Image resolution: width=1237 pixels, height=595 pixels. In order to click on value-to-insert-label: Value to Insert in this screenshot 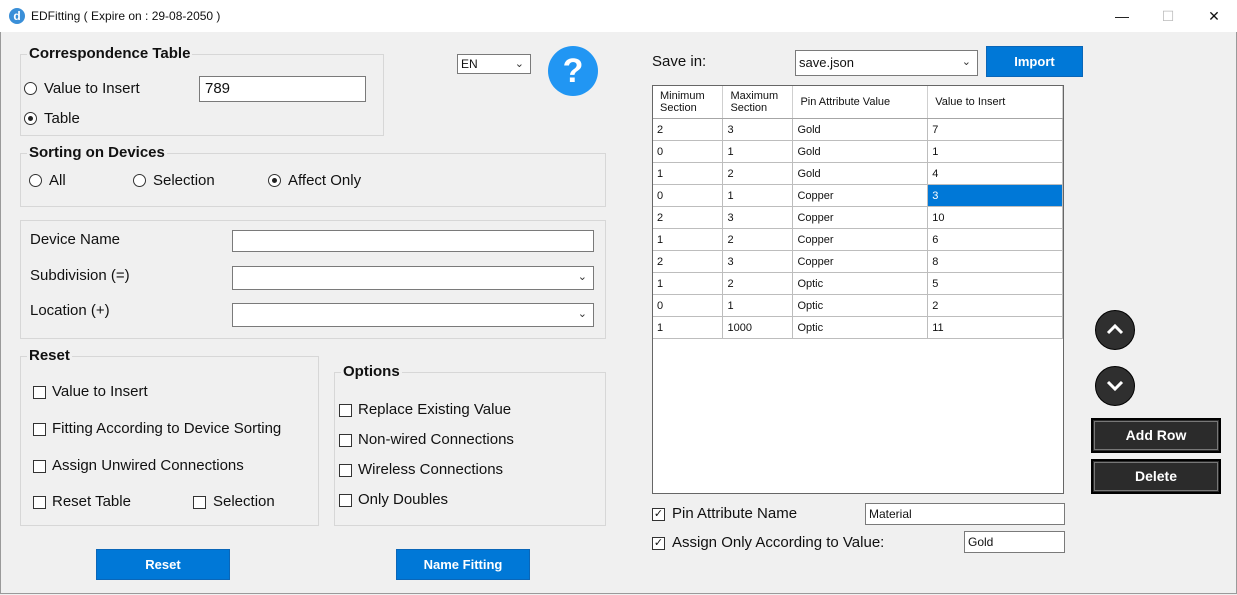, I will do `click(92, 88)`.